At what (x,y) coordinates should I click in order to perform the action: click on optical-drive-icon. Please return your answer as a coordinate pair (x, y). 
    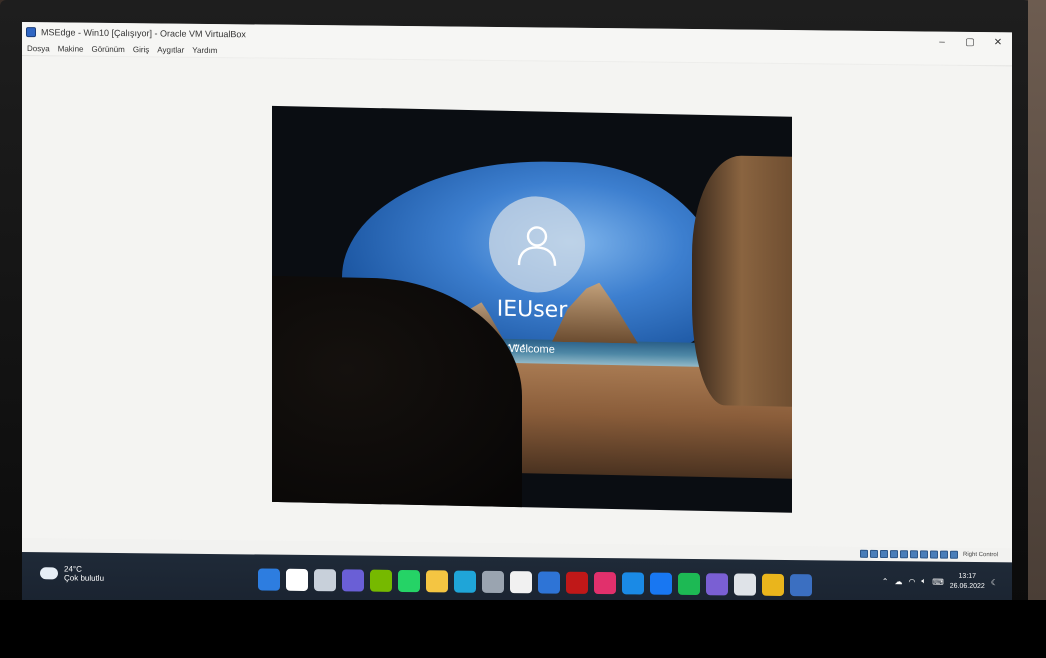
    Looking at the image, I should click on (873, 553).